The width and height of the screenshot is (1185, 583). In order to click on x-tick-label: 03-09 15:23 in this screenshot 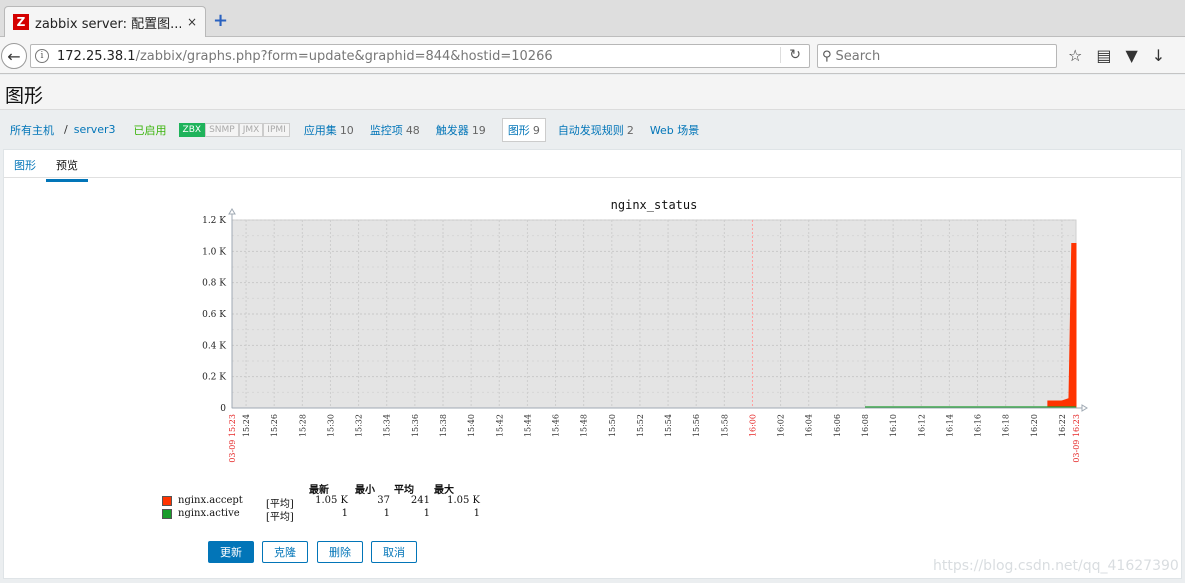, I will do `click(232, 438)`.